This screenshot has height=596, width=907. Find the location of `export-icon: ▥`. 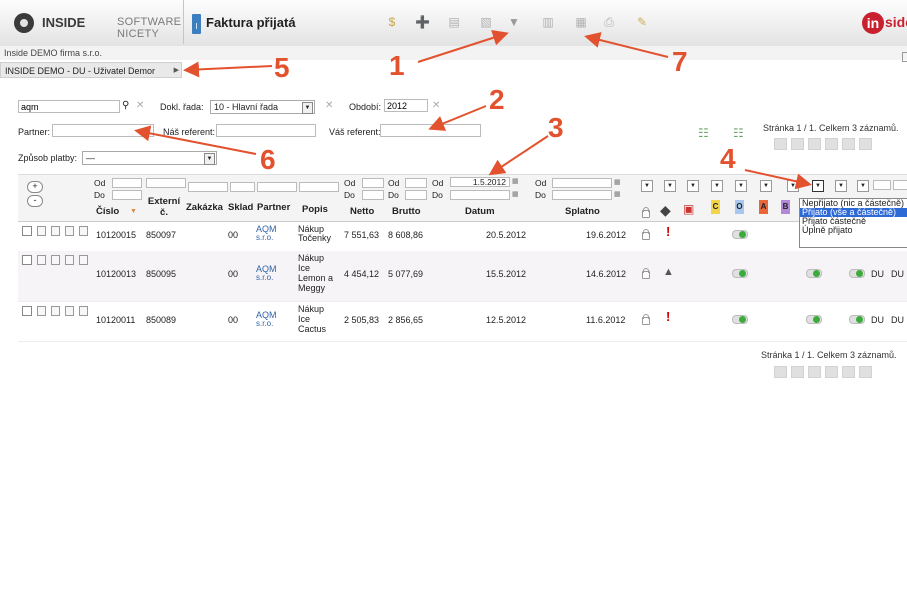

export-icon: ▥ is located at coordinates (548, 22).